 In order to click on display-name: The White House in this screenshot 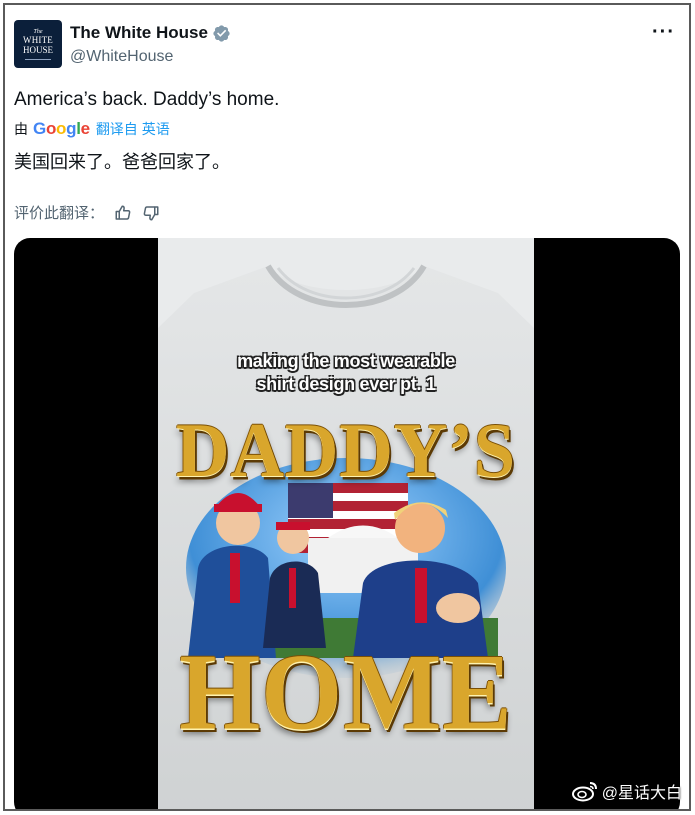, I will do `click(139, 33)`.